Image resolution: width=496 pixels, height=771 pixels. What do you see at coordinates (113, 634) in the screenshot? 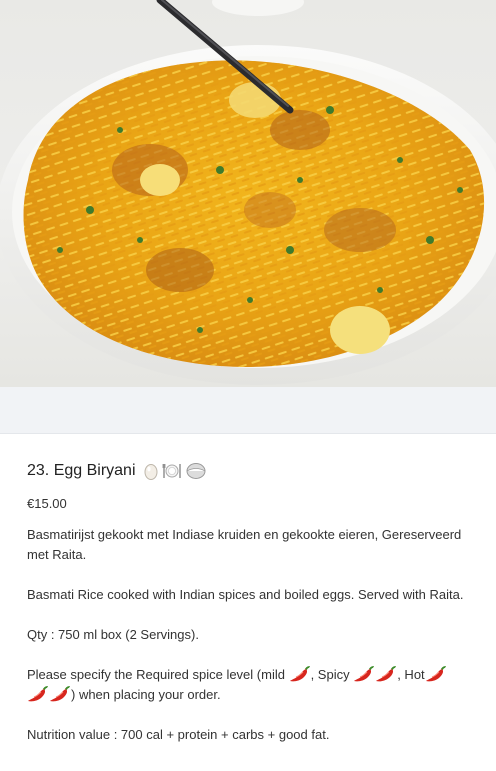
I see `quantity-info: Qty : 750 ml box (2 Servings).` at bounding box center [113, 634].